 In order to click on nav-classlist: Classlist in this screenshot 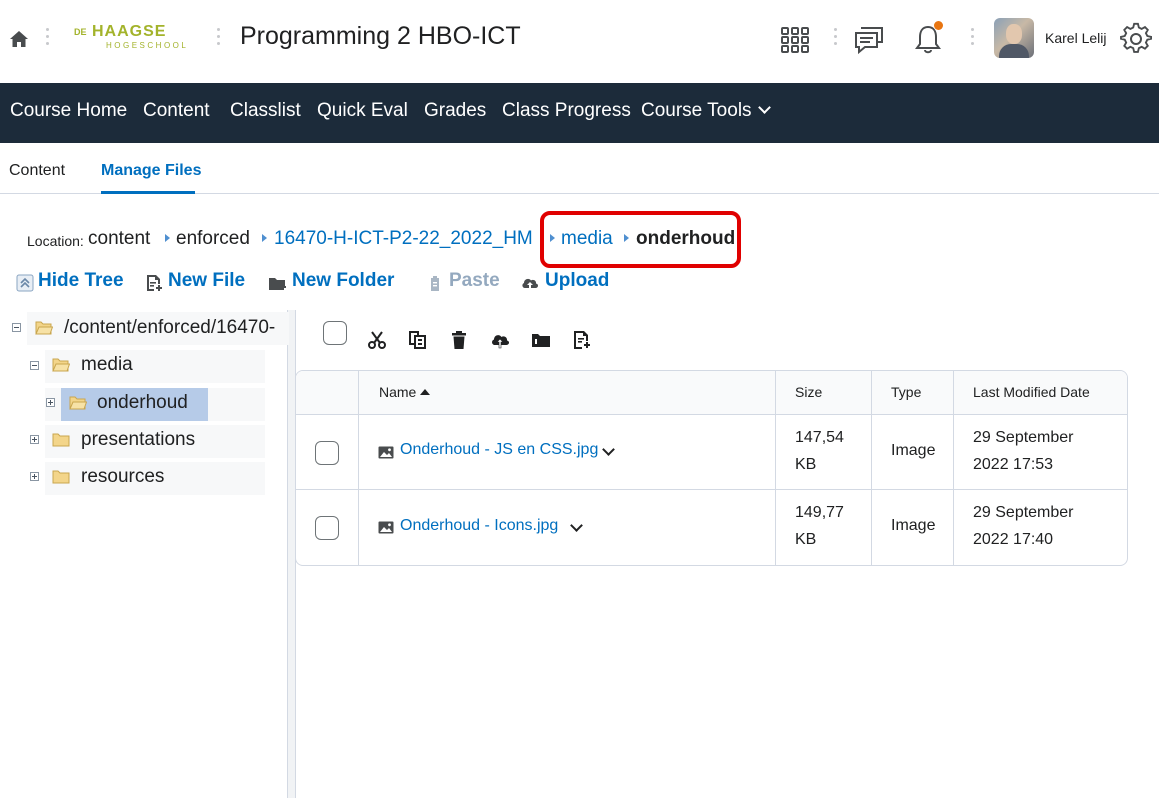, I will do `click(265, 111)`.